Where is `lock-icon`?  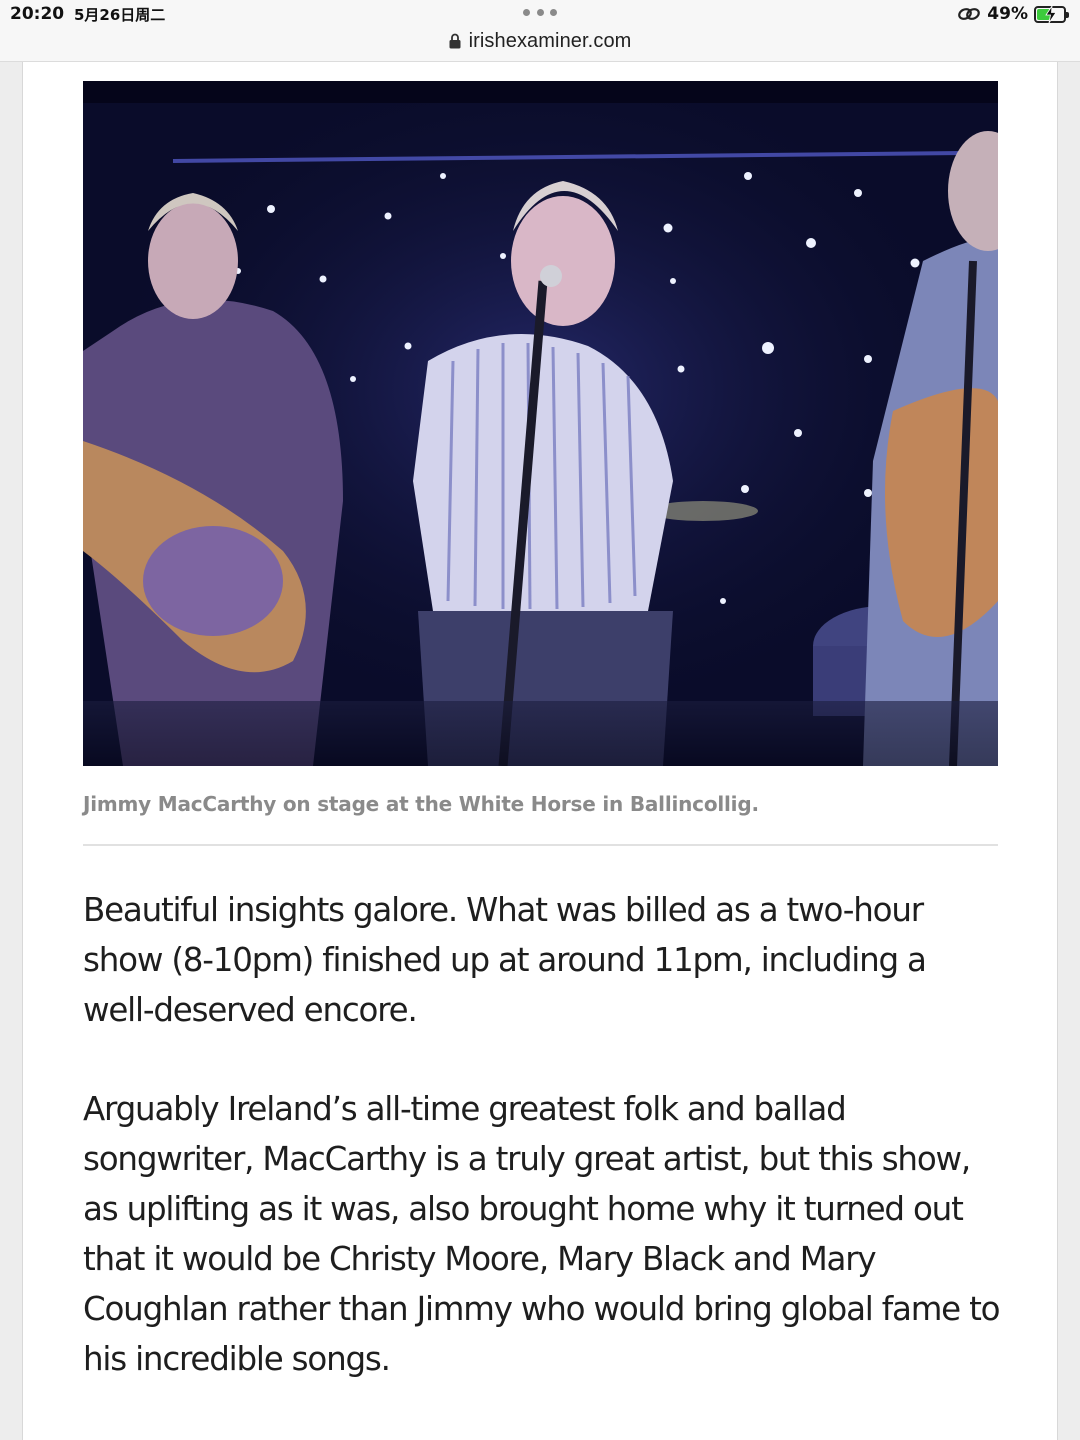 lock-icon is located at coordinates (455, 41).